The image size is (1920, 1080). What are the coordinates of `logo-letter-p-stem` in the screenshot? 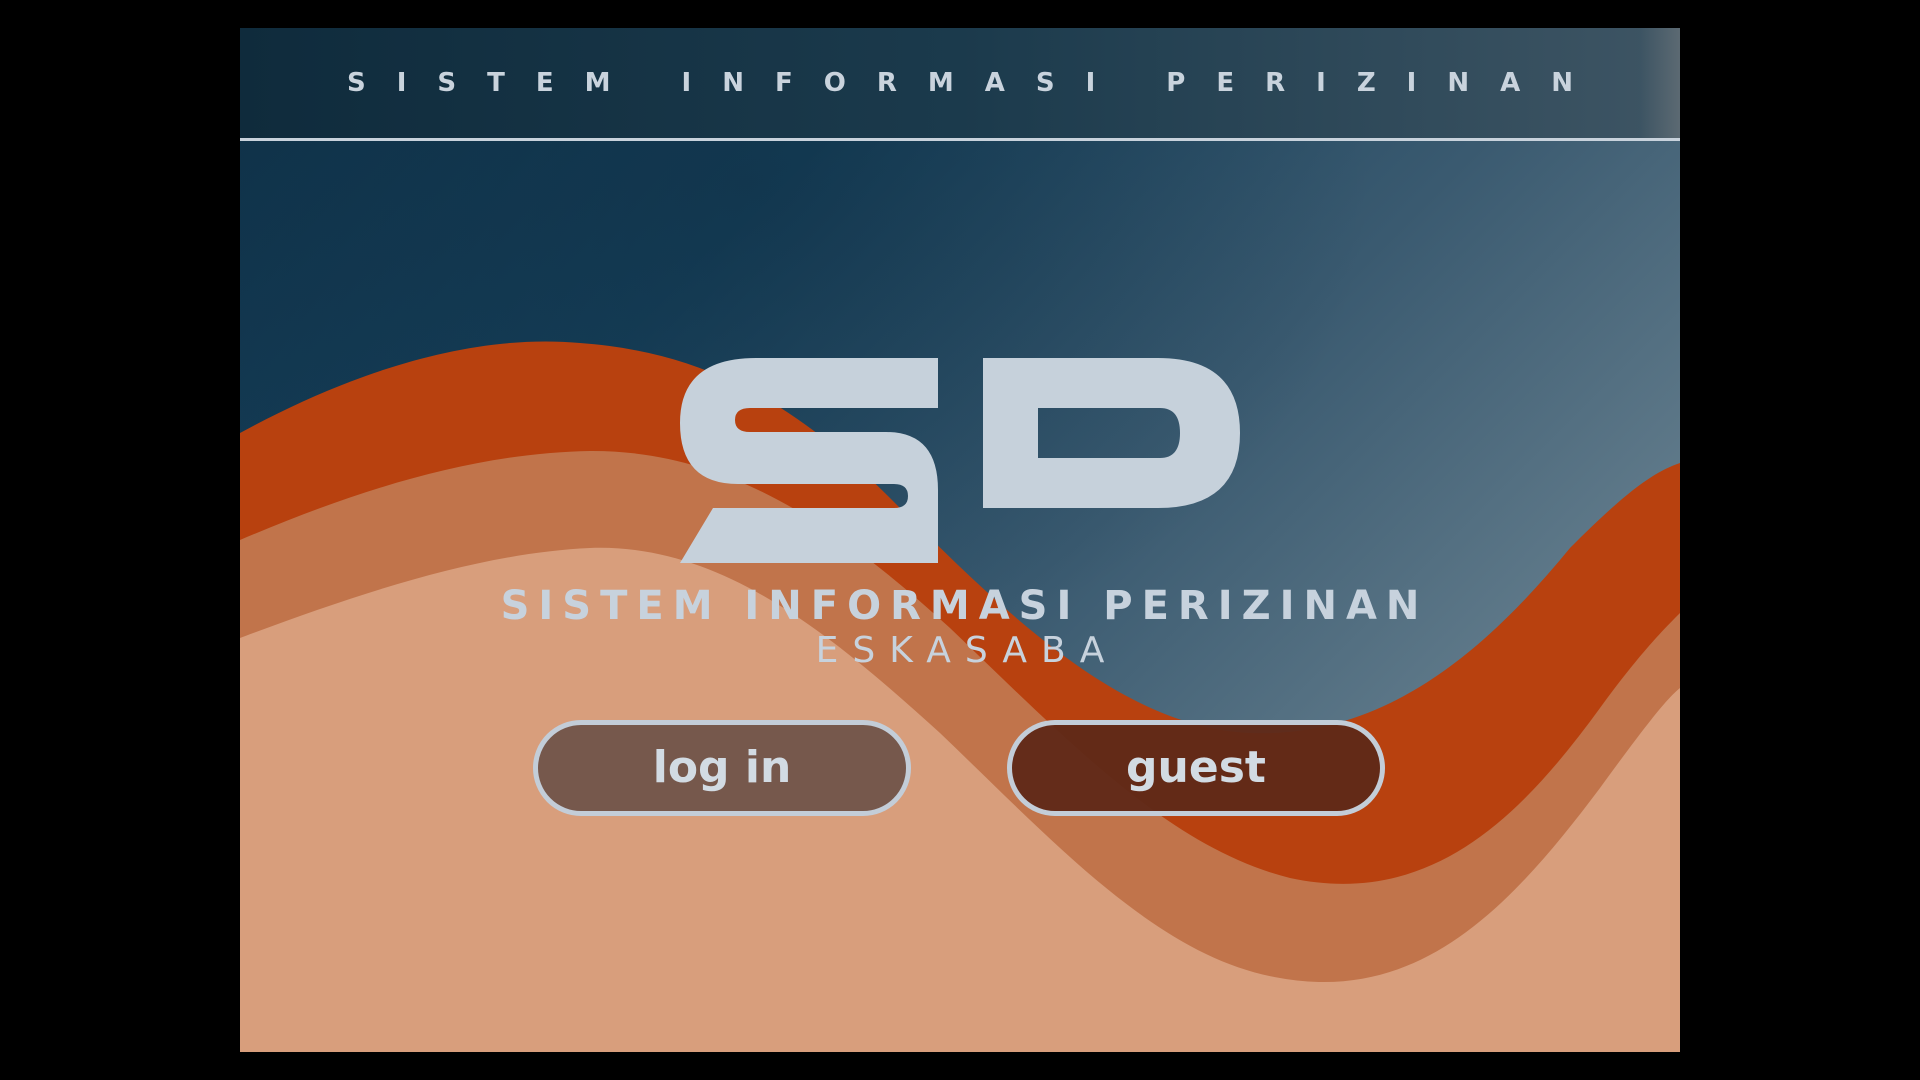 It's located at (1010, 433).